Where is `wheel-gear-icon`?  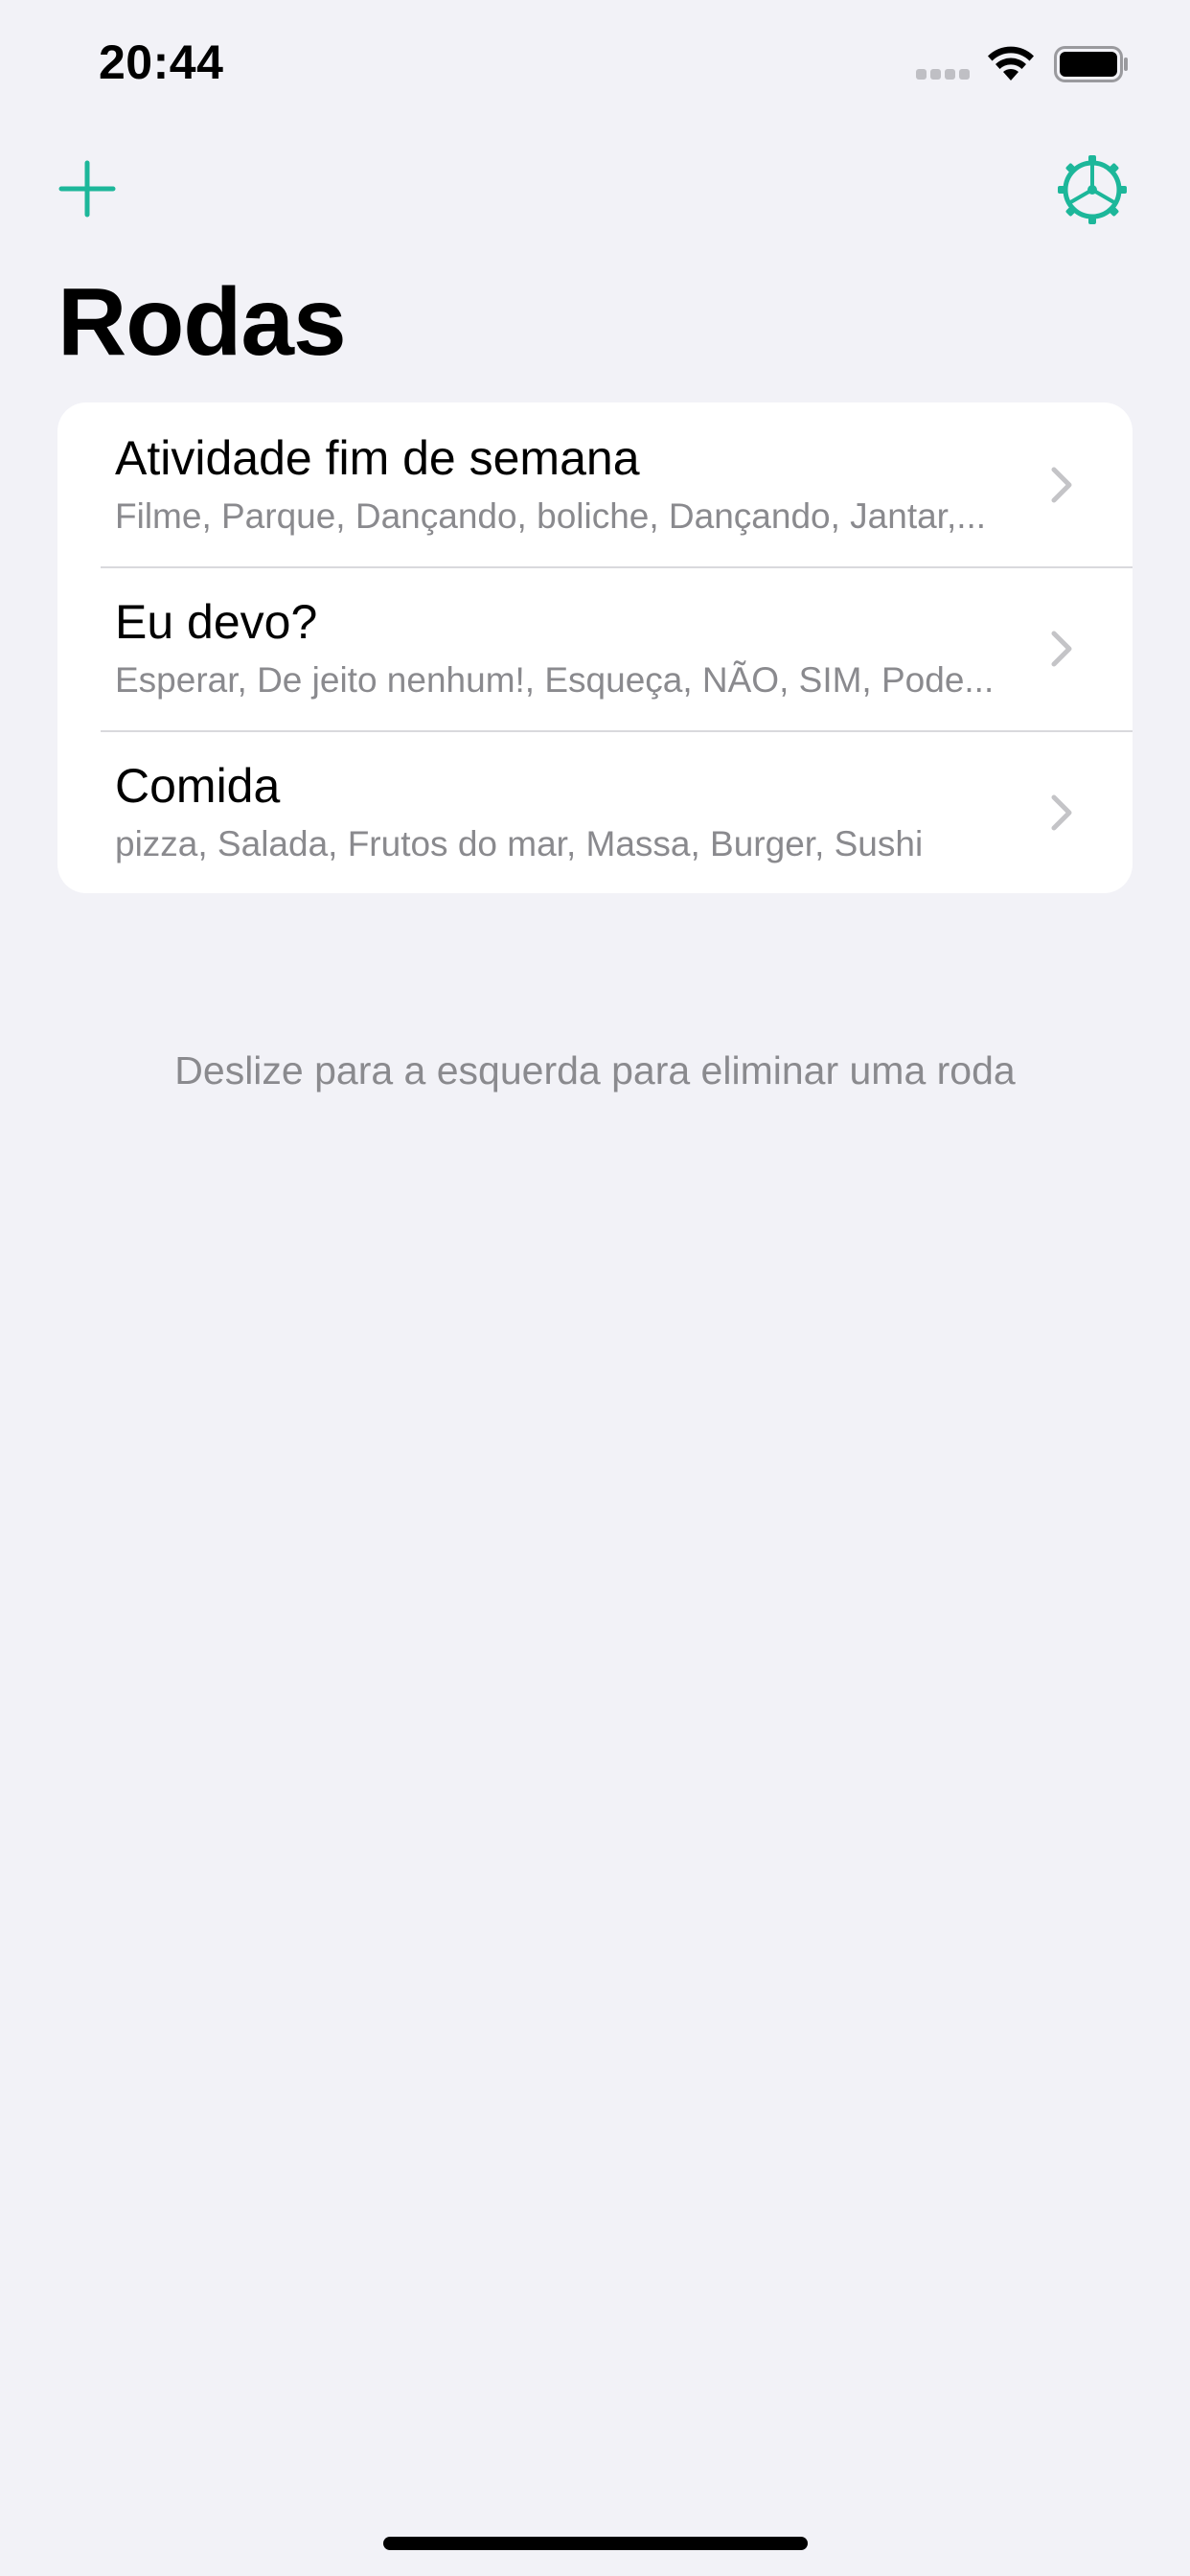
wheel-gear-icon is located at coordinates (1093, 189).